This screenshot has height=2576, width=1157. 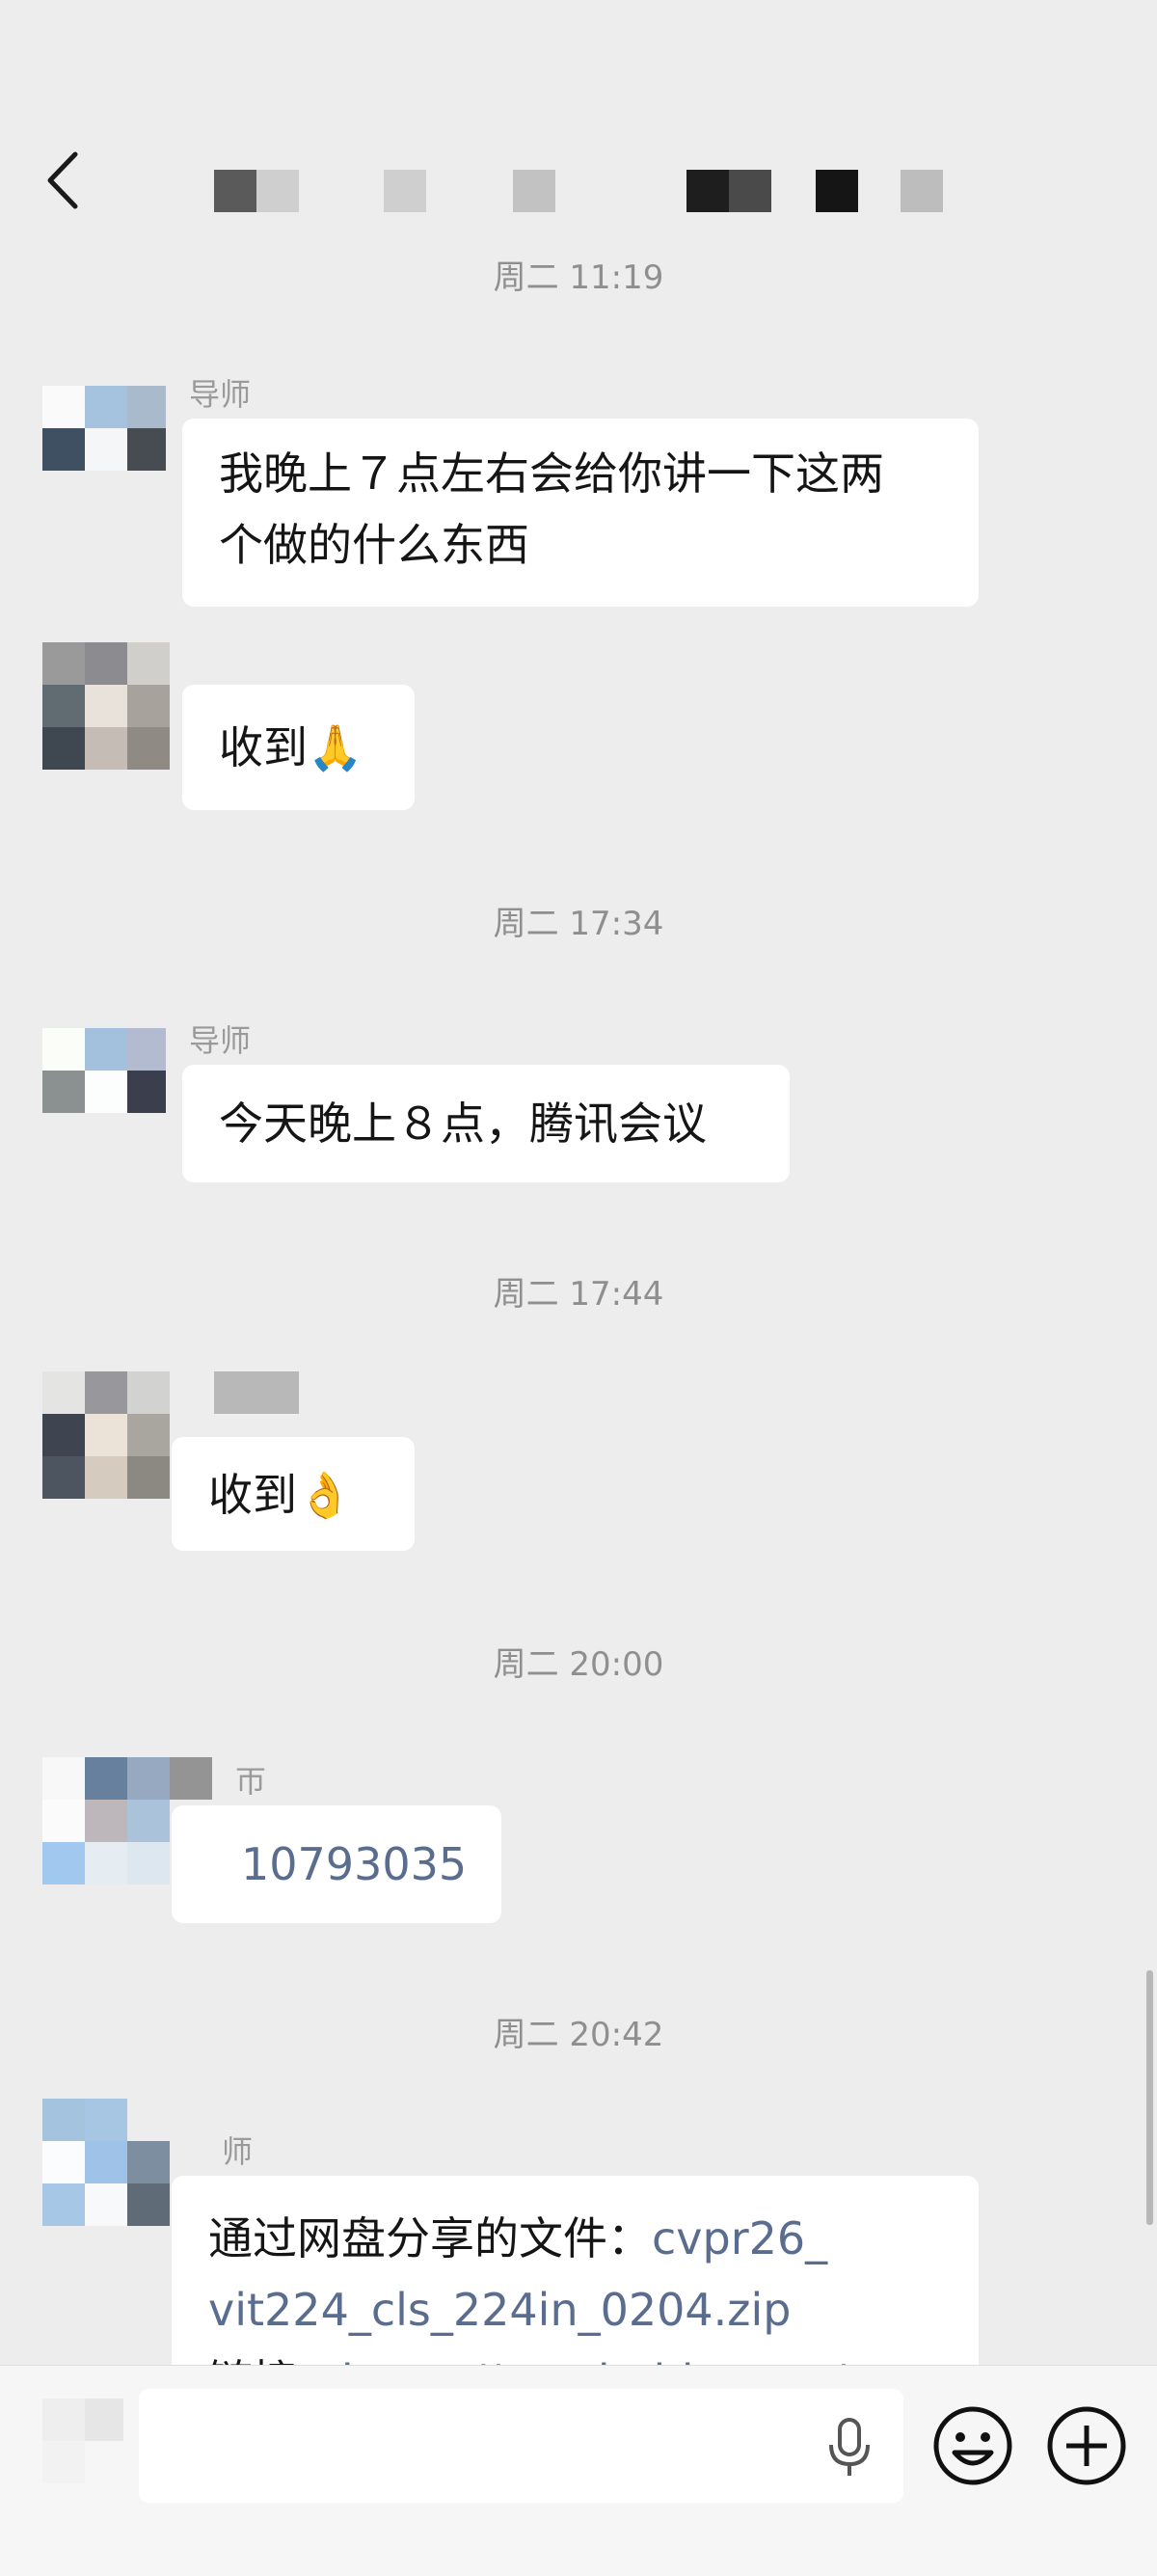 What do you see at coordinates (739, 2238) in the screenshot?
I see `file-link: cvpr26_` at bounding box center [739, 2238].